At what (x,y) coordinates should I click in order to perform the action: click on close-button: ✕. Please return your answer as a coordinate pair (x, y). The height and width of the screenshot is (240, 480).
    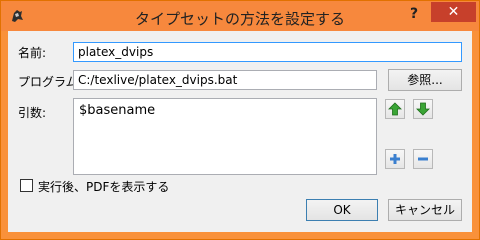
    Looking at the image, I should click on (453, 12).